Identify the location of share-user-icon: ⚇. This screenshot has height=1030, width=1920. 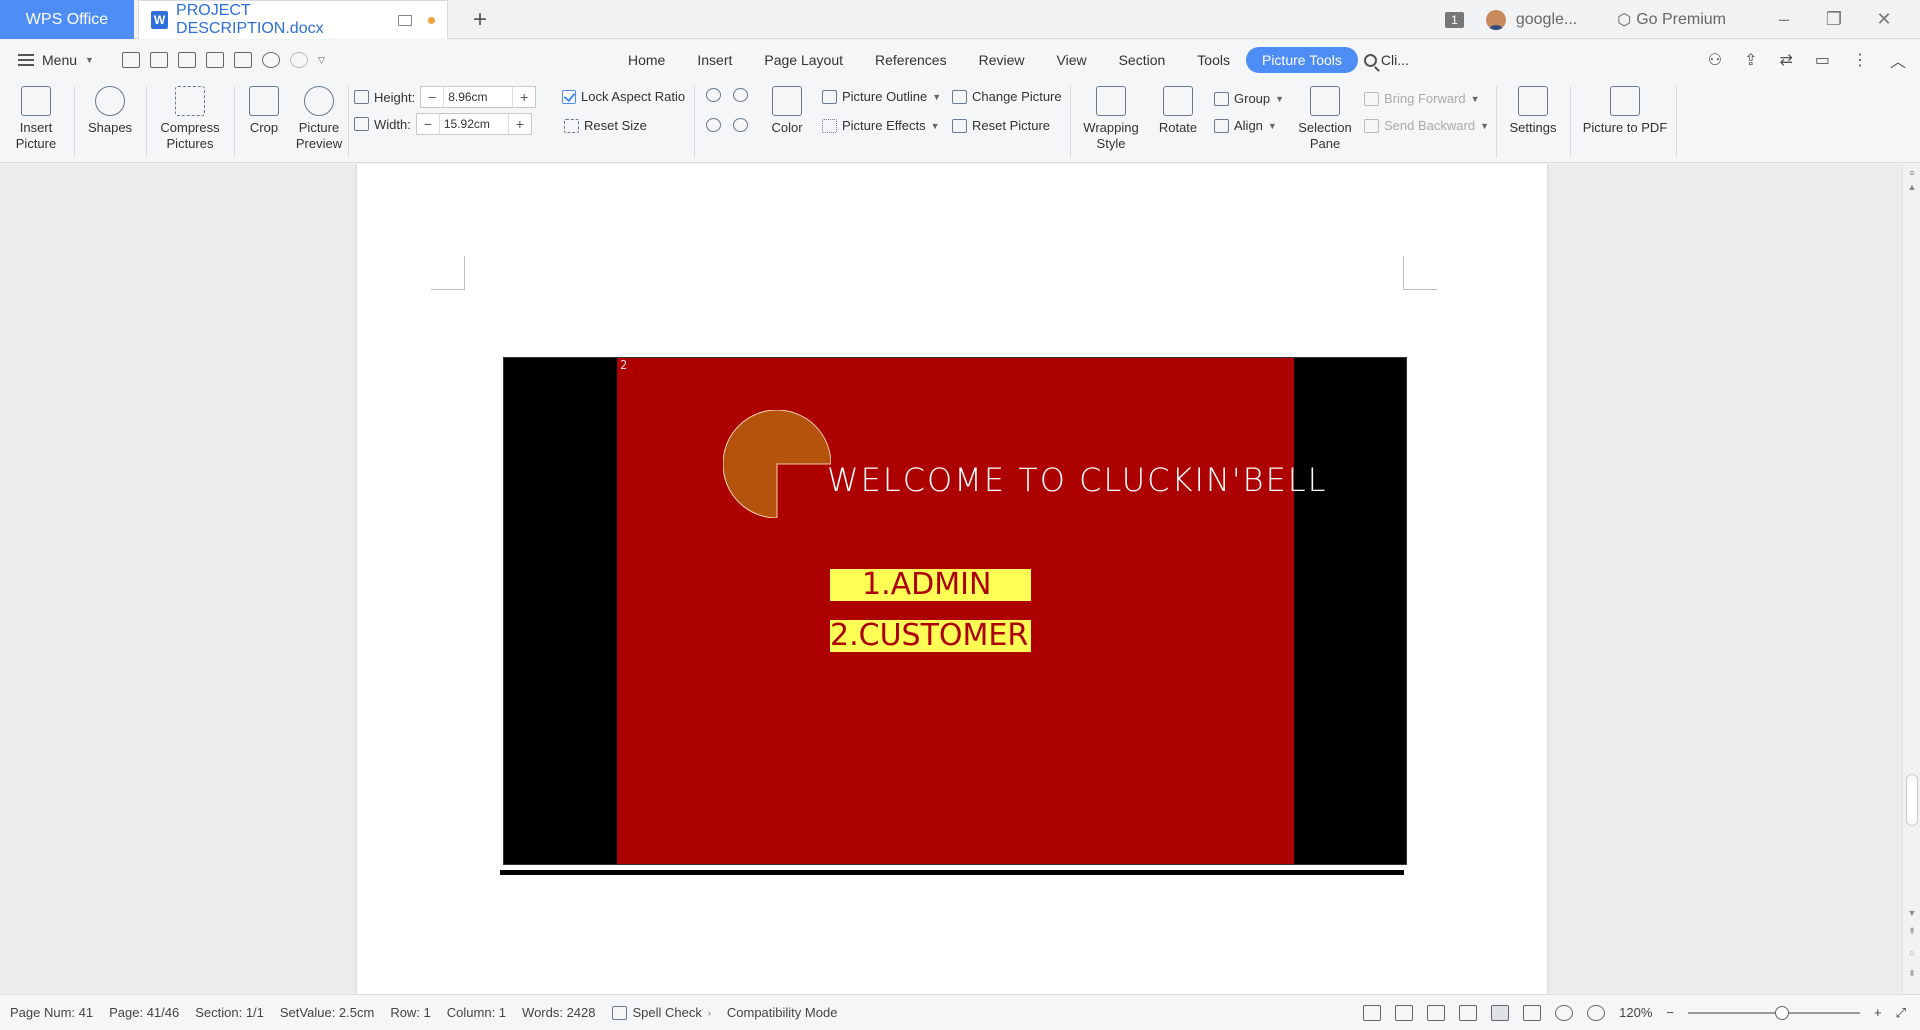
(1715, 60).